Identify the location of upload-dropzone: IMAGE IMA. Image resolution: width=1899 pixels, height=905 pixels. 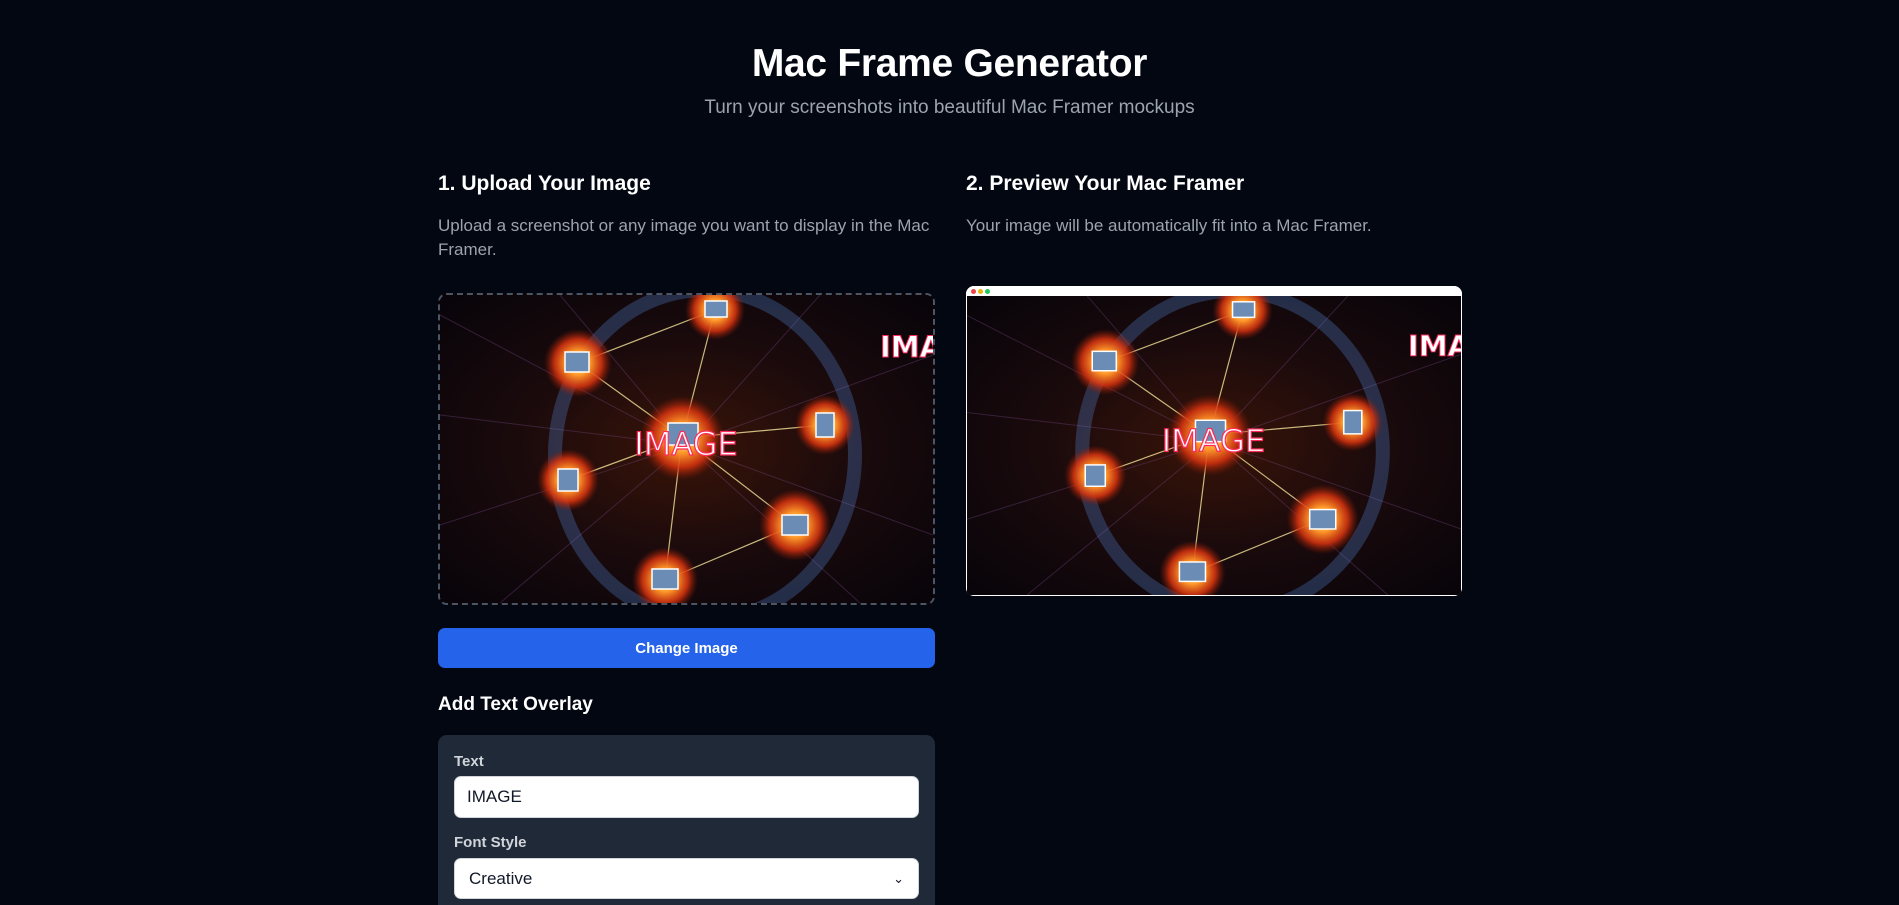
(686, 449).